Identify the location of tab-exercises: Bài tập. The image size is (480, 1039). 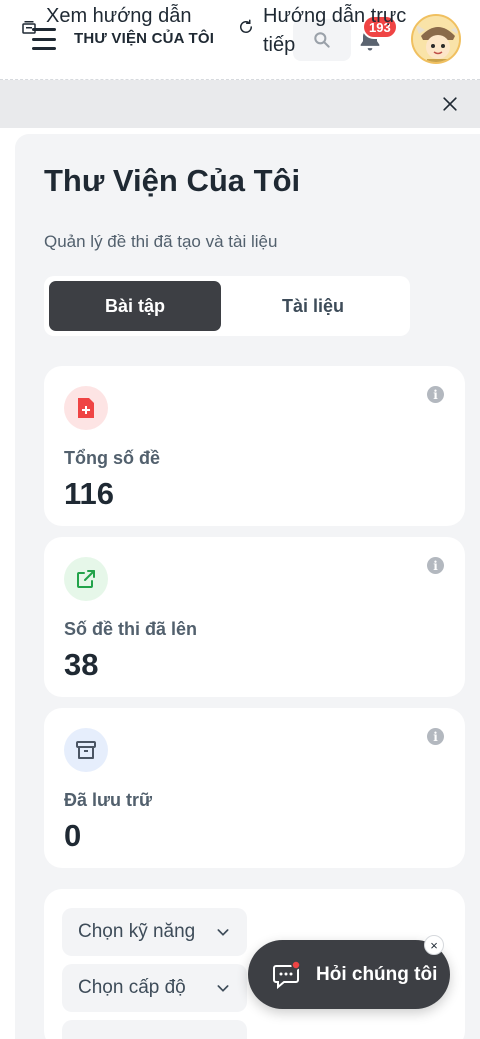
(135, 306).